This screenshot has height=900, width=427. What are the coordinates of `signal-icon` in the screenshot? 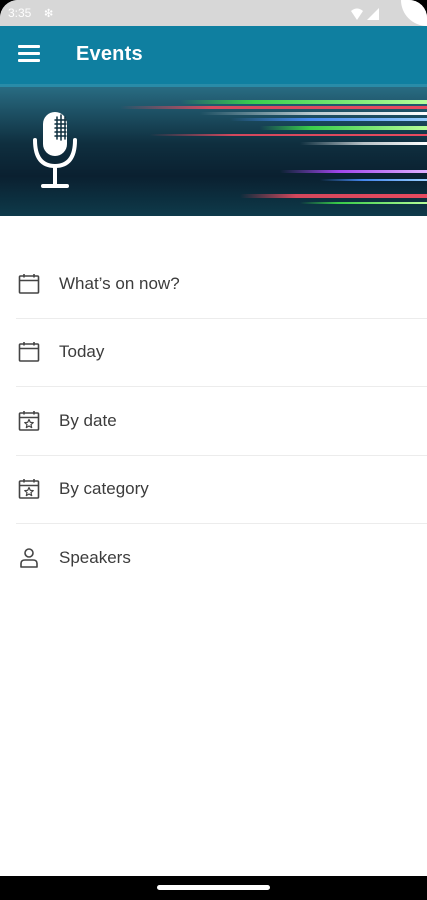 It's located at (373, 14).